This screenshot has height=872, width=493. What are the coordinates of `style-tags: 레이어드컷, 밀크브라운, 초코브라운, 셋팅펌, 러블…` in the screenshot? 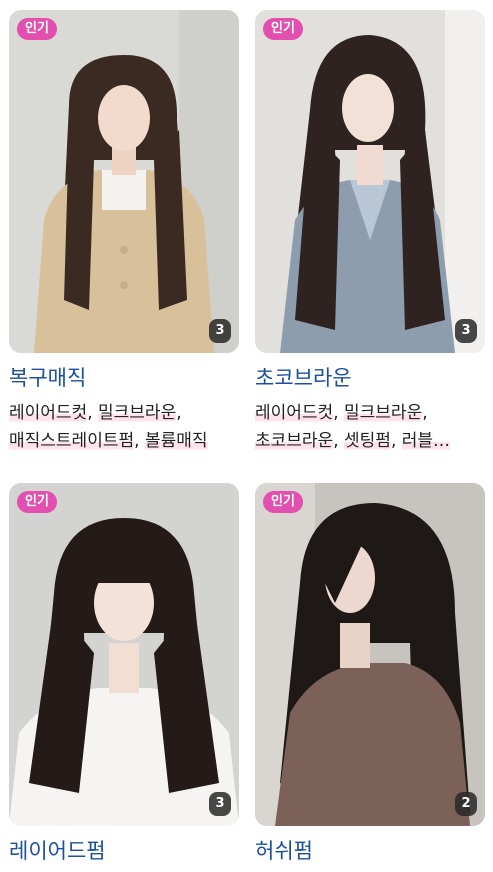 It's located at (370, 427).